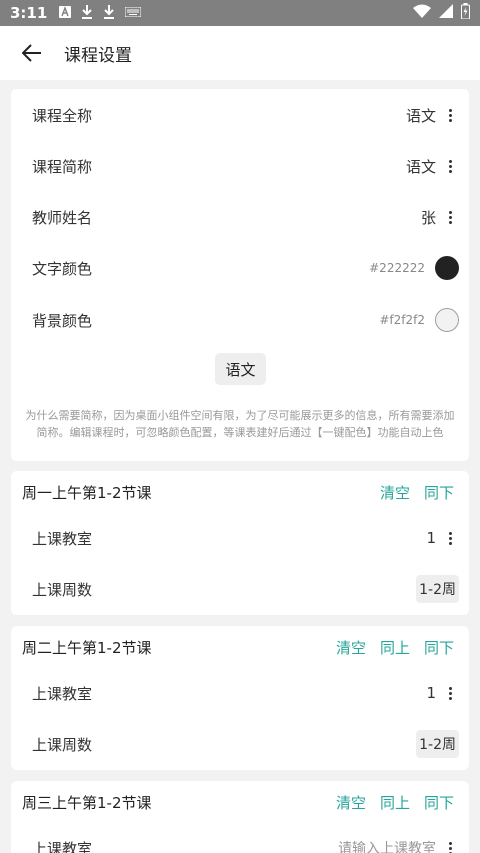 The width and height of the screenshot is (480, 853). What do you see at coordinates (240, 217) in the screenshot?
I see `teacher-row: 教师姓名 张` at bounding box center [240, 217].